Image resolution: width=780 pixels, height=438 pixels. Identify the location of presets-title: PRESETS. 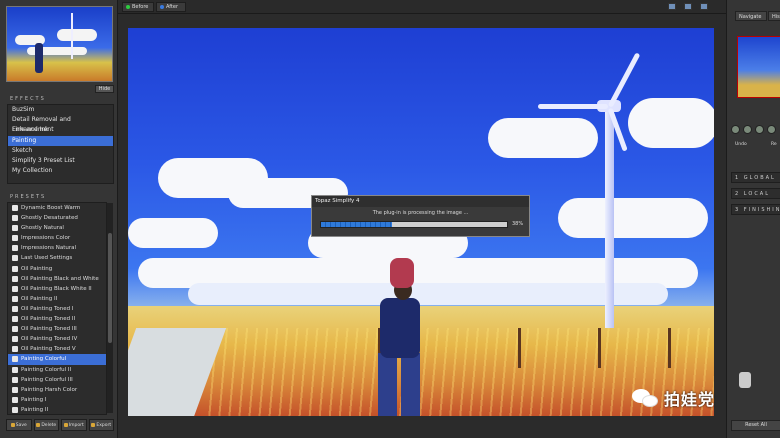
(28, 197).